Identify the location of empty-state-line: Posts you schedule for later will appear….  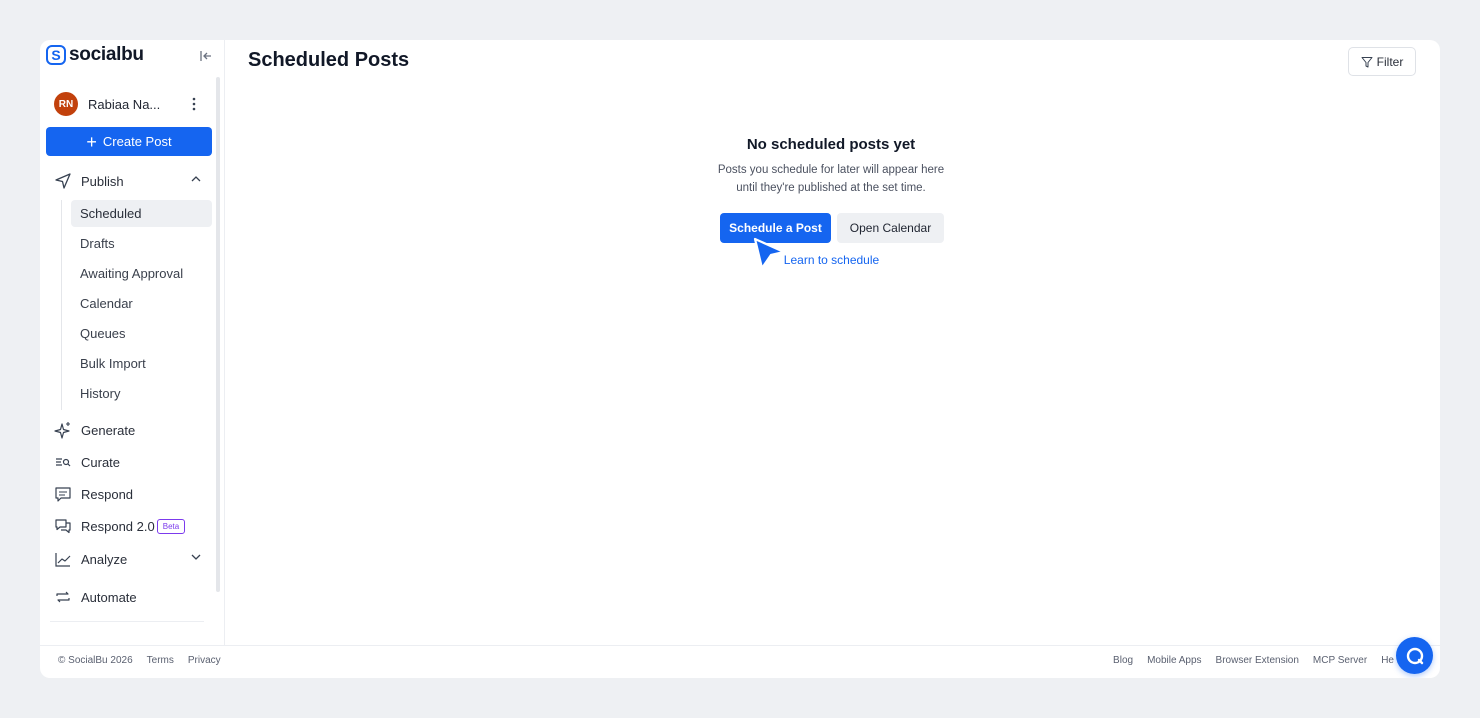
(831, 170).